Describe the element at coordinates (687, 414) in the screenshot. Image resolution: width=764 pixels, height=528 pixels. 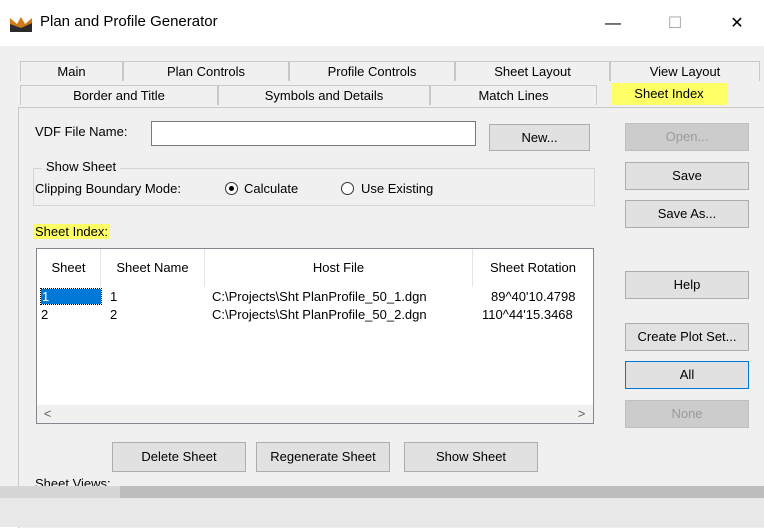
I see `none-button: None` at that location.